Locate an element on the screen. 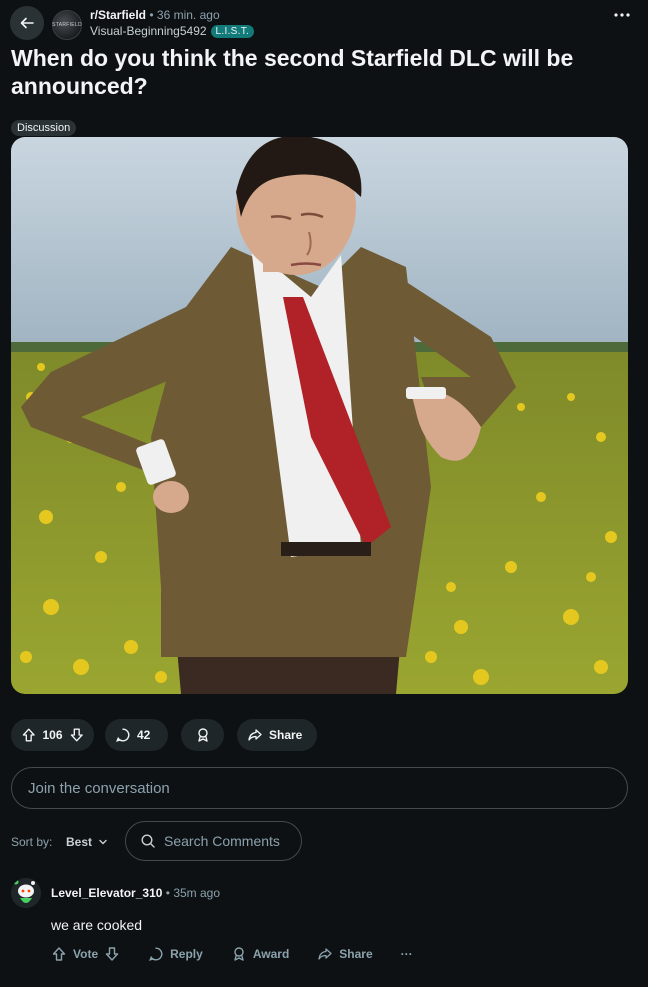 The height and width of the screenshot is (987, 648). comment-search-box: Search Comments is located at coordinates (213, 841).